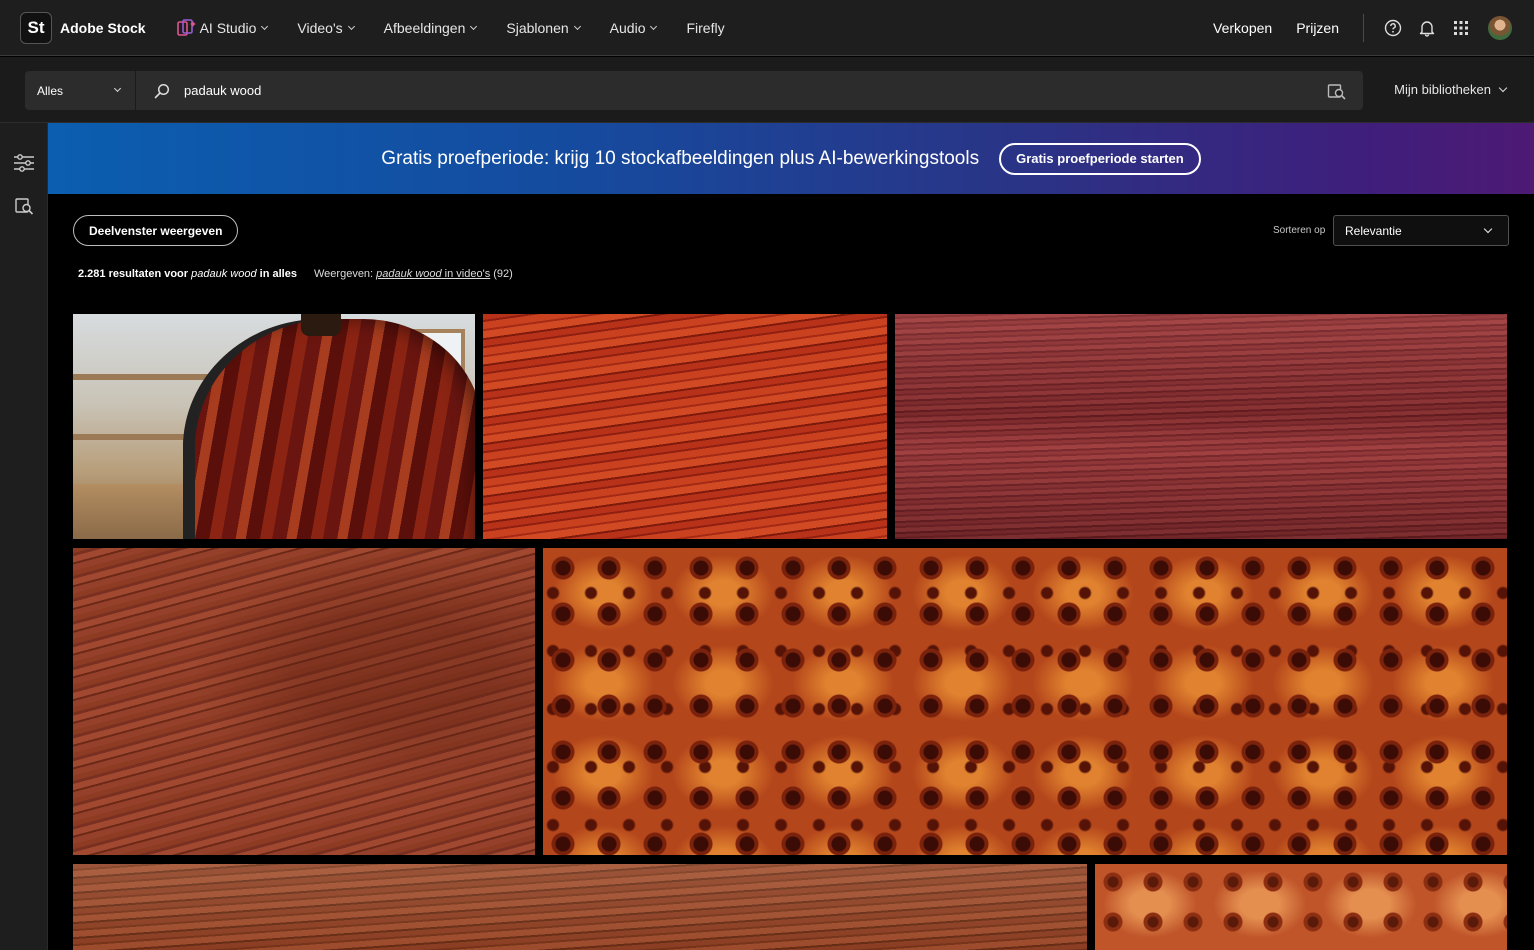 This screenshot has height=950, width=1534. Describe the element at coordinates (162, 90) in the screenshot. I see `search-icon` at that location.